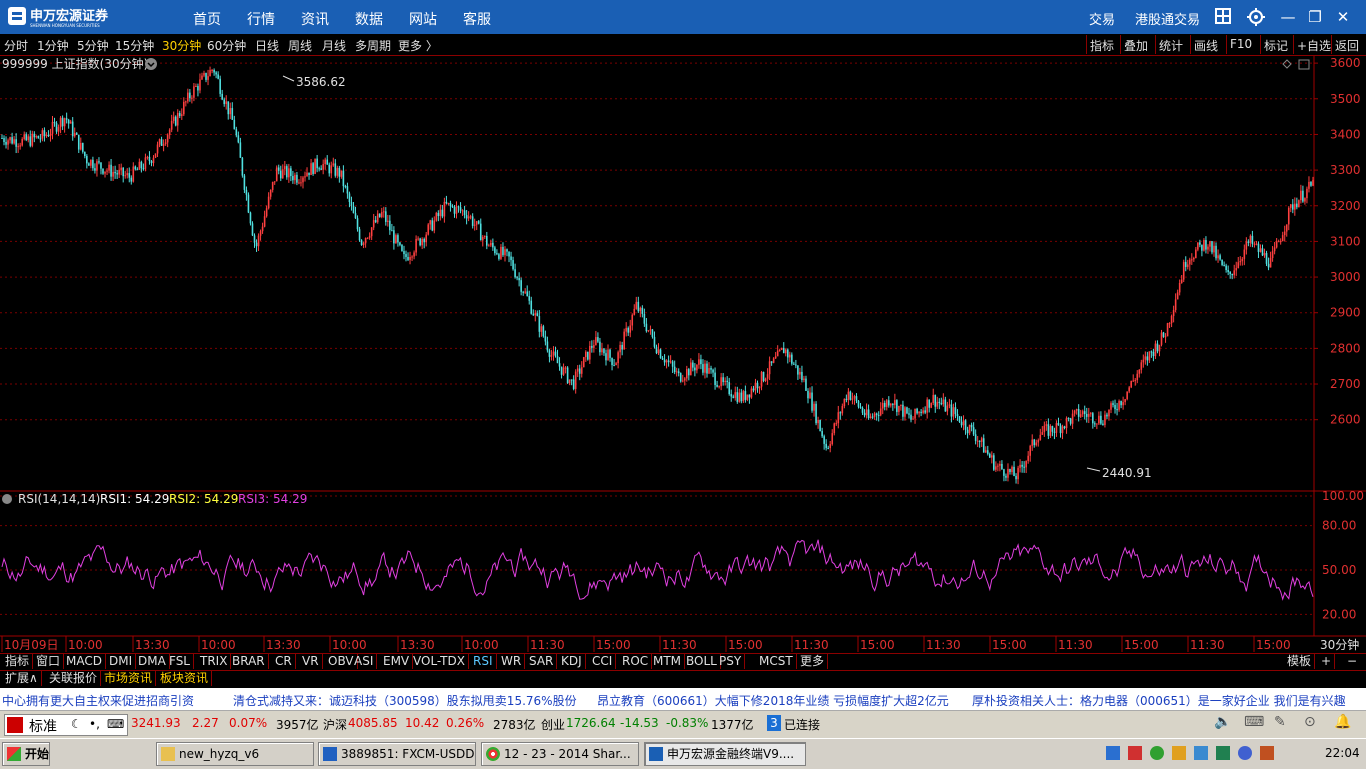 This screenshot has height=769, width=1366. I want to click on period-tab: 更多 〉, so click(418, 45).